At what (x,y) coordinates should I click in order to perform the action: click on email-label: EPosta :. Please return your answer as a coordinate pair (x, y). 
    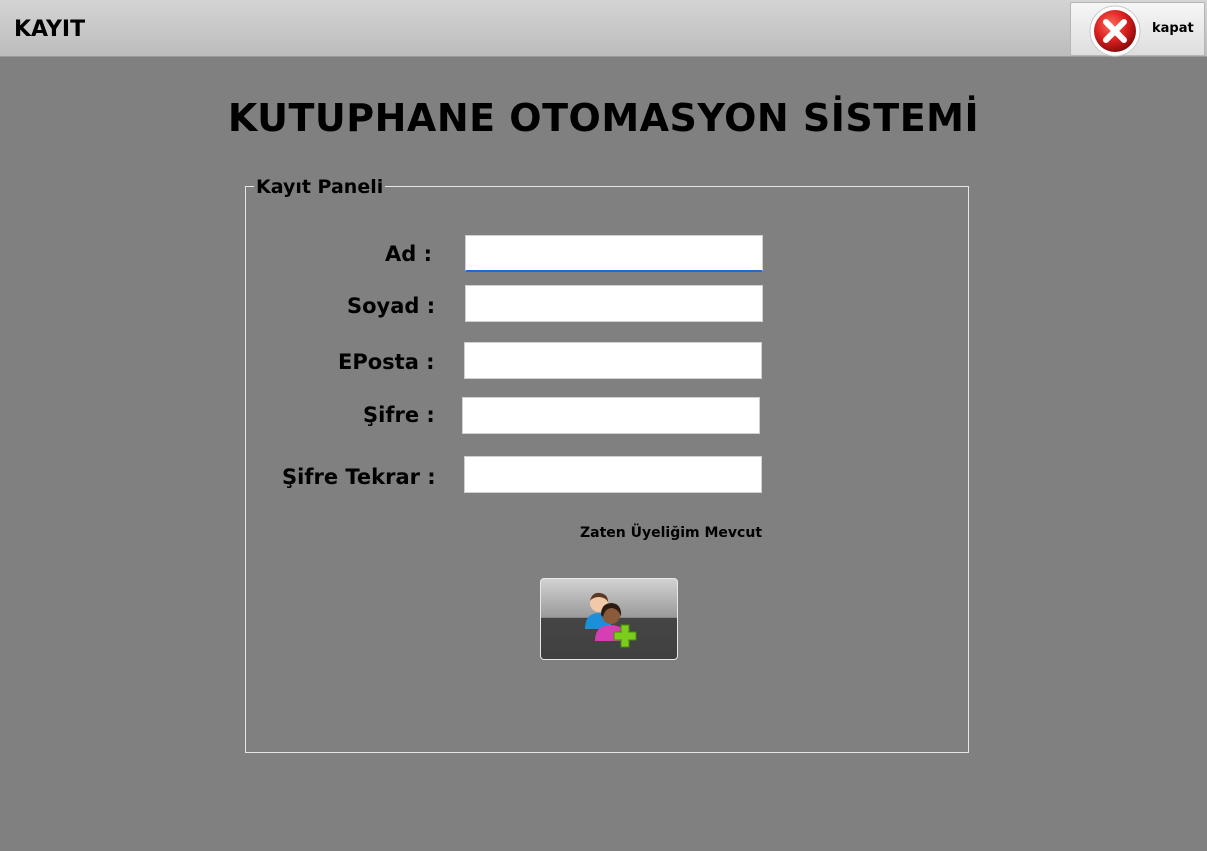
    Looking at the image, I should click on (386, 362).